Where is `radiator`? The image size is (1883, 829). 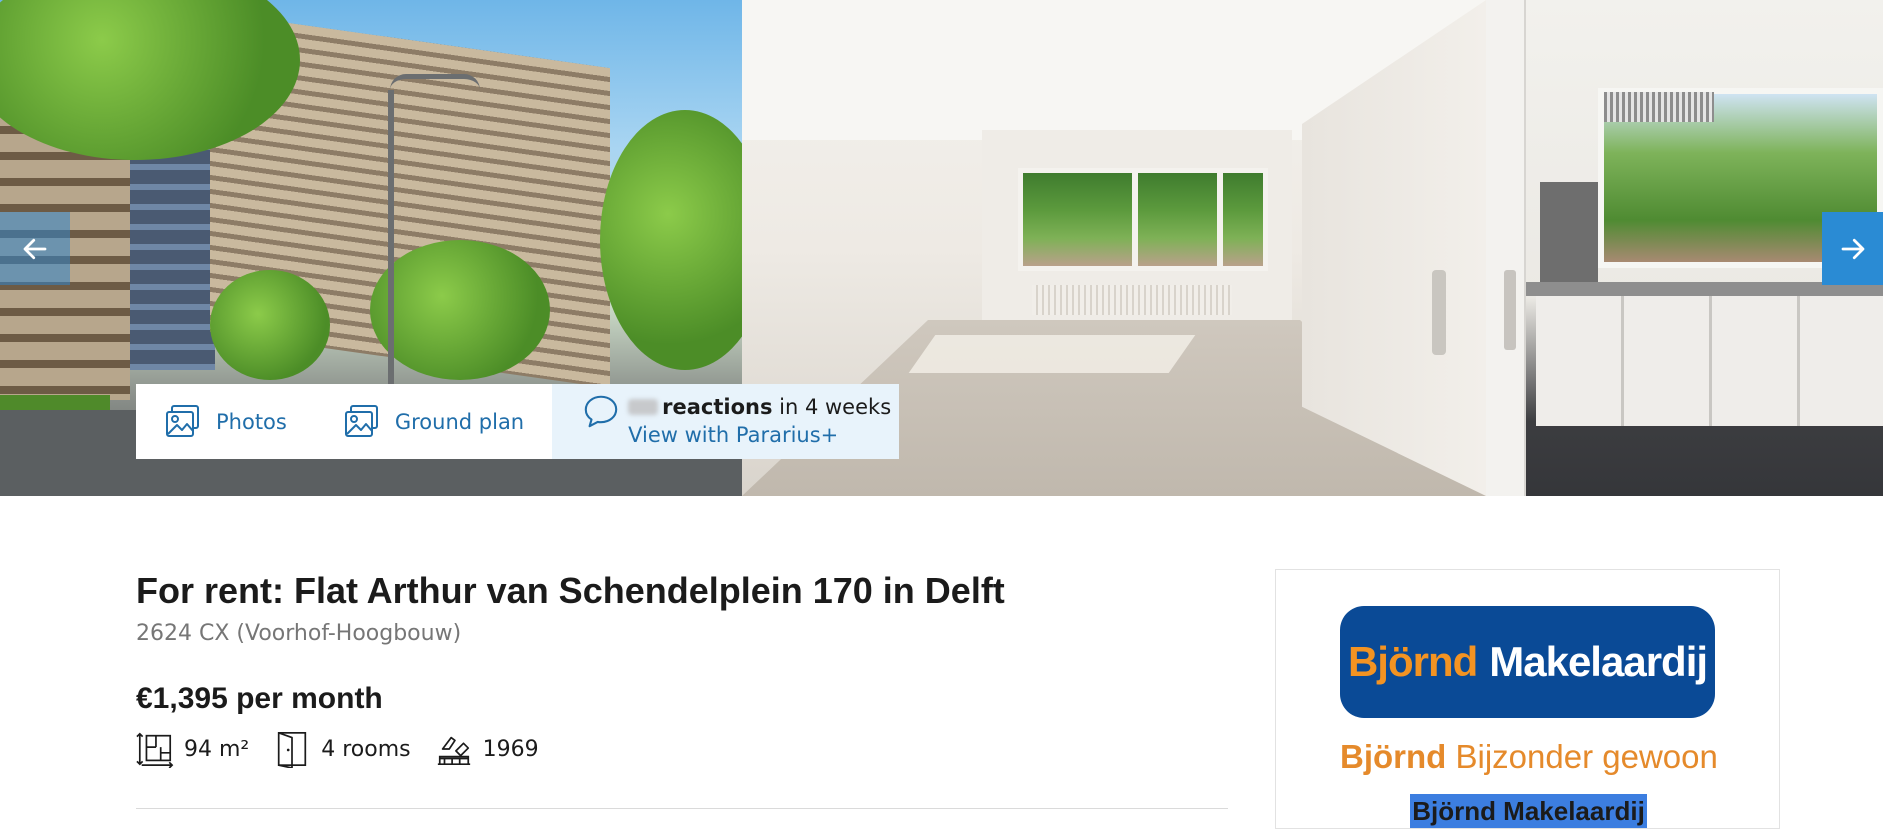
radiator is located at coordinates (1132, 300).